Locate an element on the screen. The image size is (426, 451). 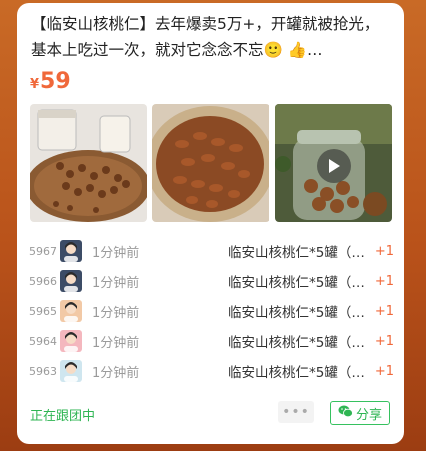
photo-glass-jar-video is located at coordinates (333, 163).